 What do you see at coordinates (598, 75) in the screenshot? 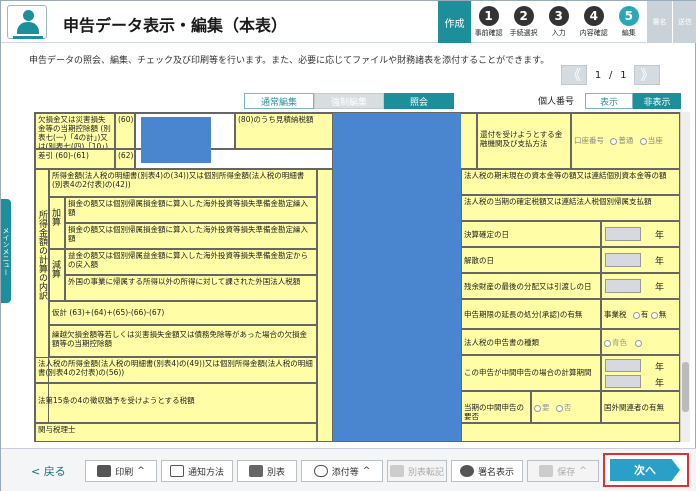
I see `current-page: 1` at bounding box center [598, 75].